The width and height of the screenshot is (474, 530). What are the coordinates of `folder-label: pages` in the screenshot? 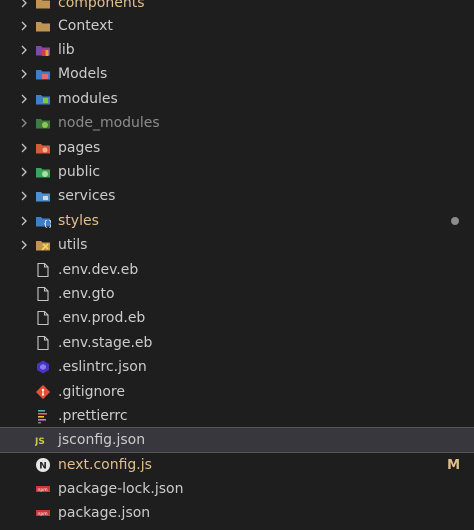 It's located at (79, 148).